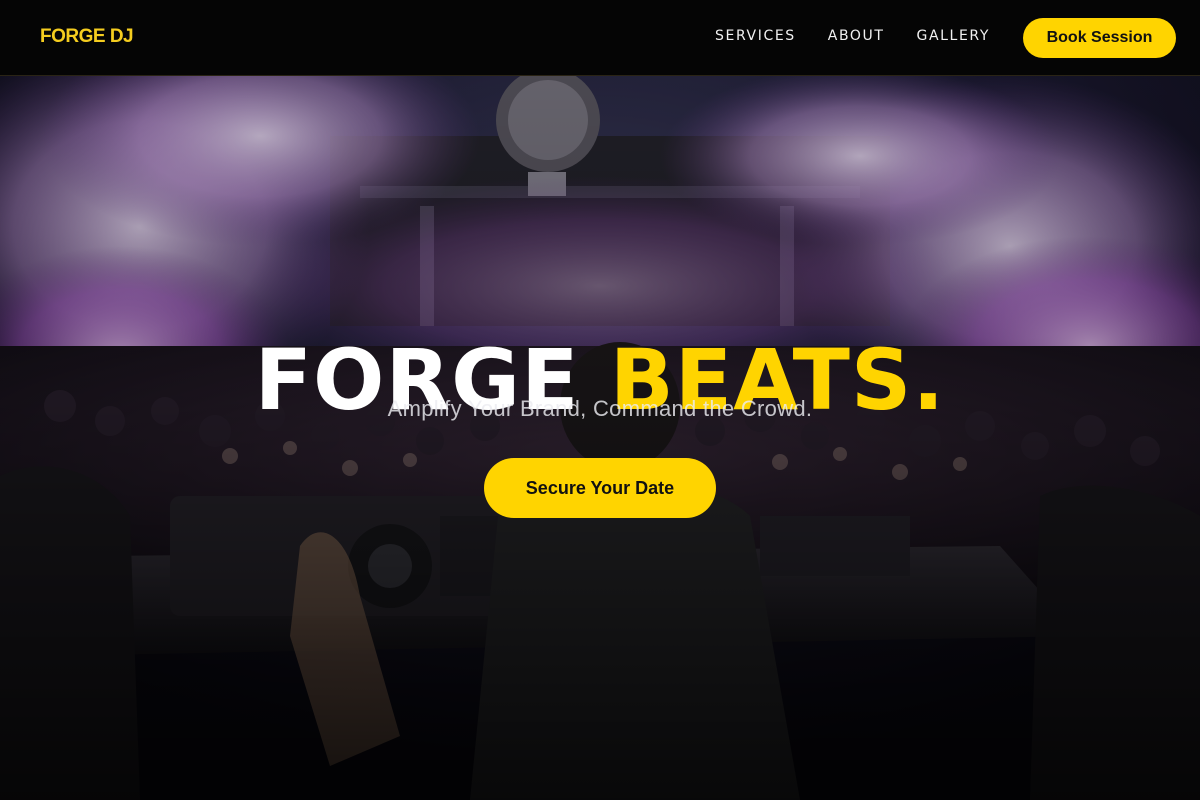  What do you see at coordinates (87, 37) in the screenshot?
I see `brand-logo: FORGE DJ` at bounding box center [87, 37].